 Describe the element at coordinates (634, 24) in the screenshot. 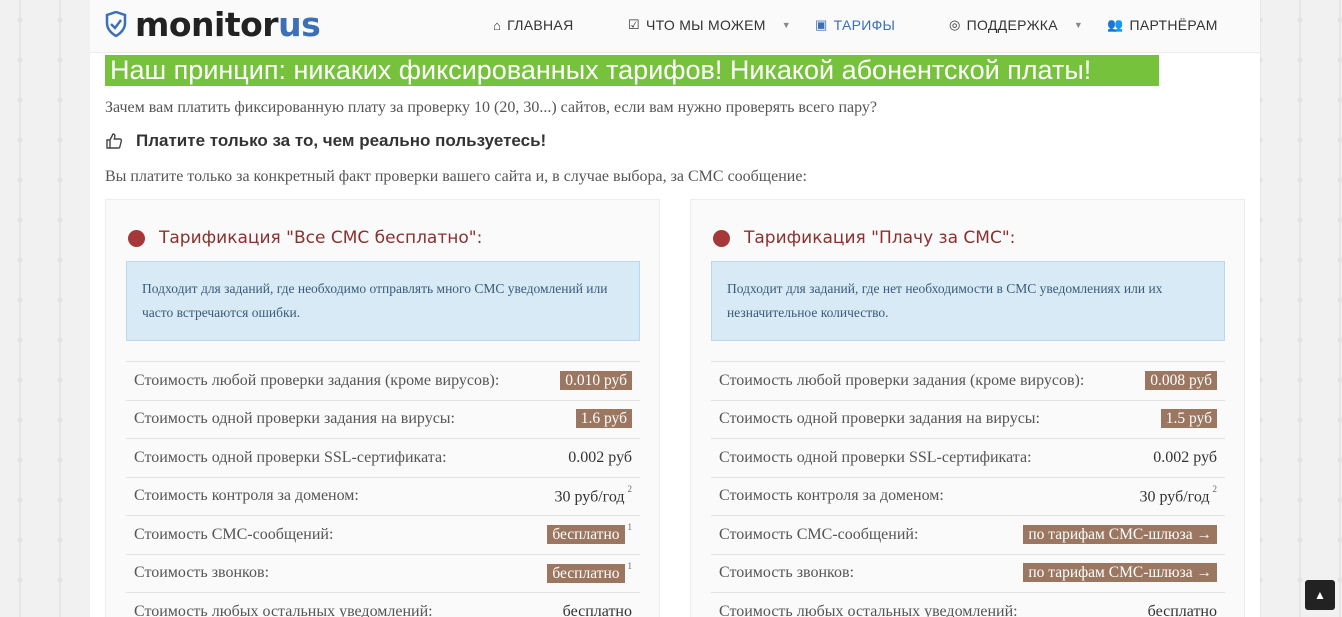

I see `checkbox-icon: ☑` at that location.